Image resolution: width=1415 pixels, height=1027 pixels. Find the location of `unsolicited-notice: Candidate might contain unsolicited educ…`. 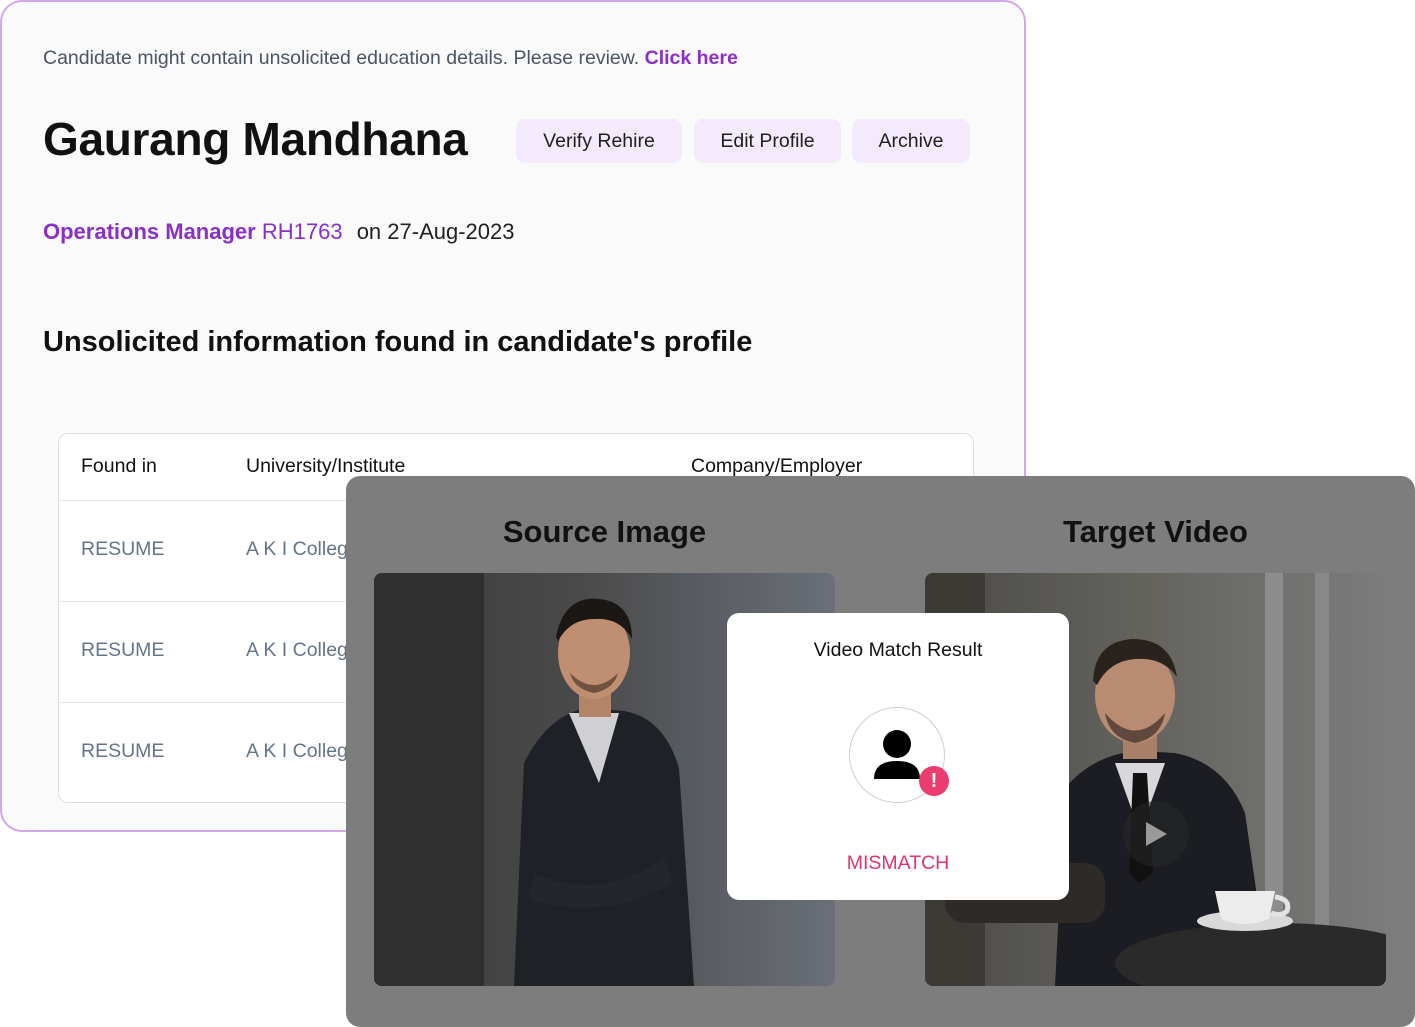

unsolicited-notice: Candidate might contain unsolicited educ… is located at coordinates (390, 58).